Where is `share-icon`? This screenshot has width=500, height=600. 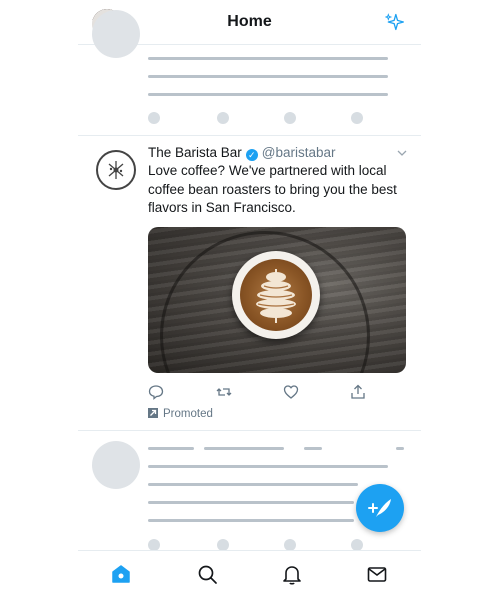 share-icon is located at coordinates (358, 392).